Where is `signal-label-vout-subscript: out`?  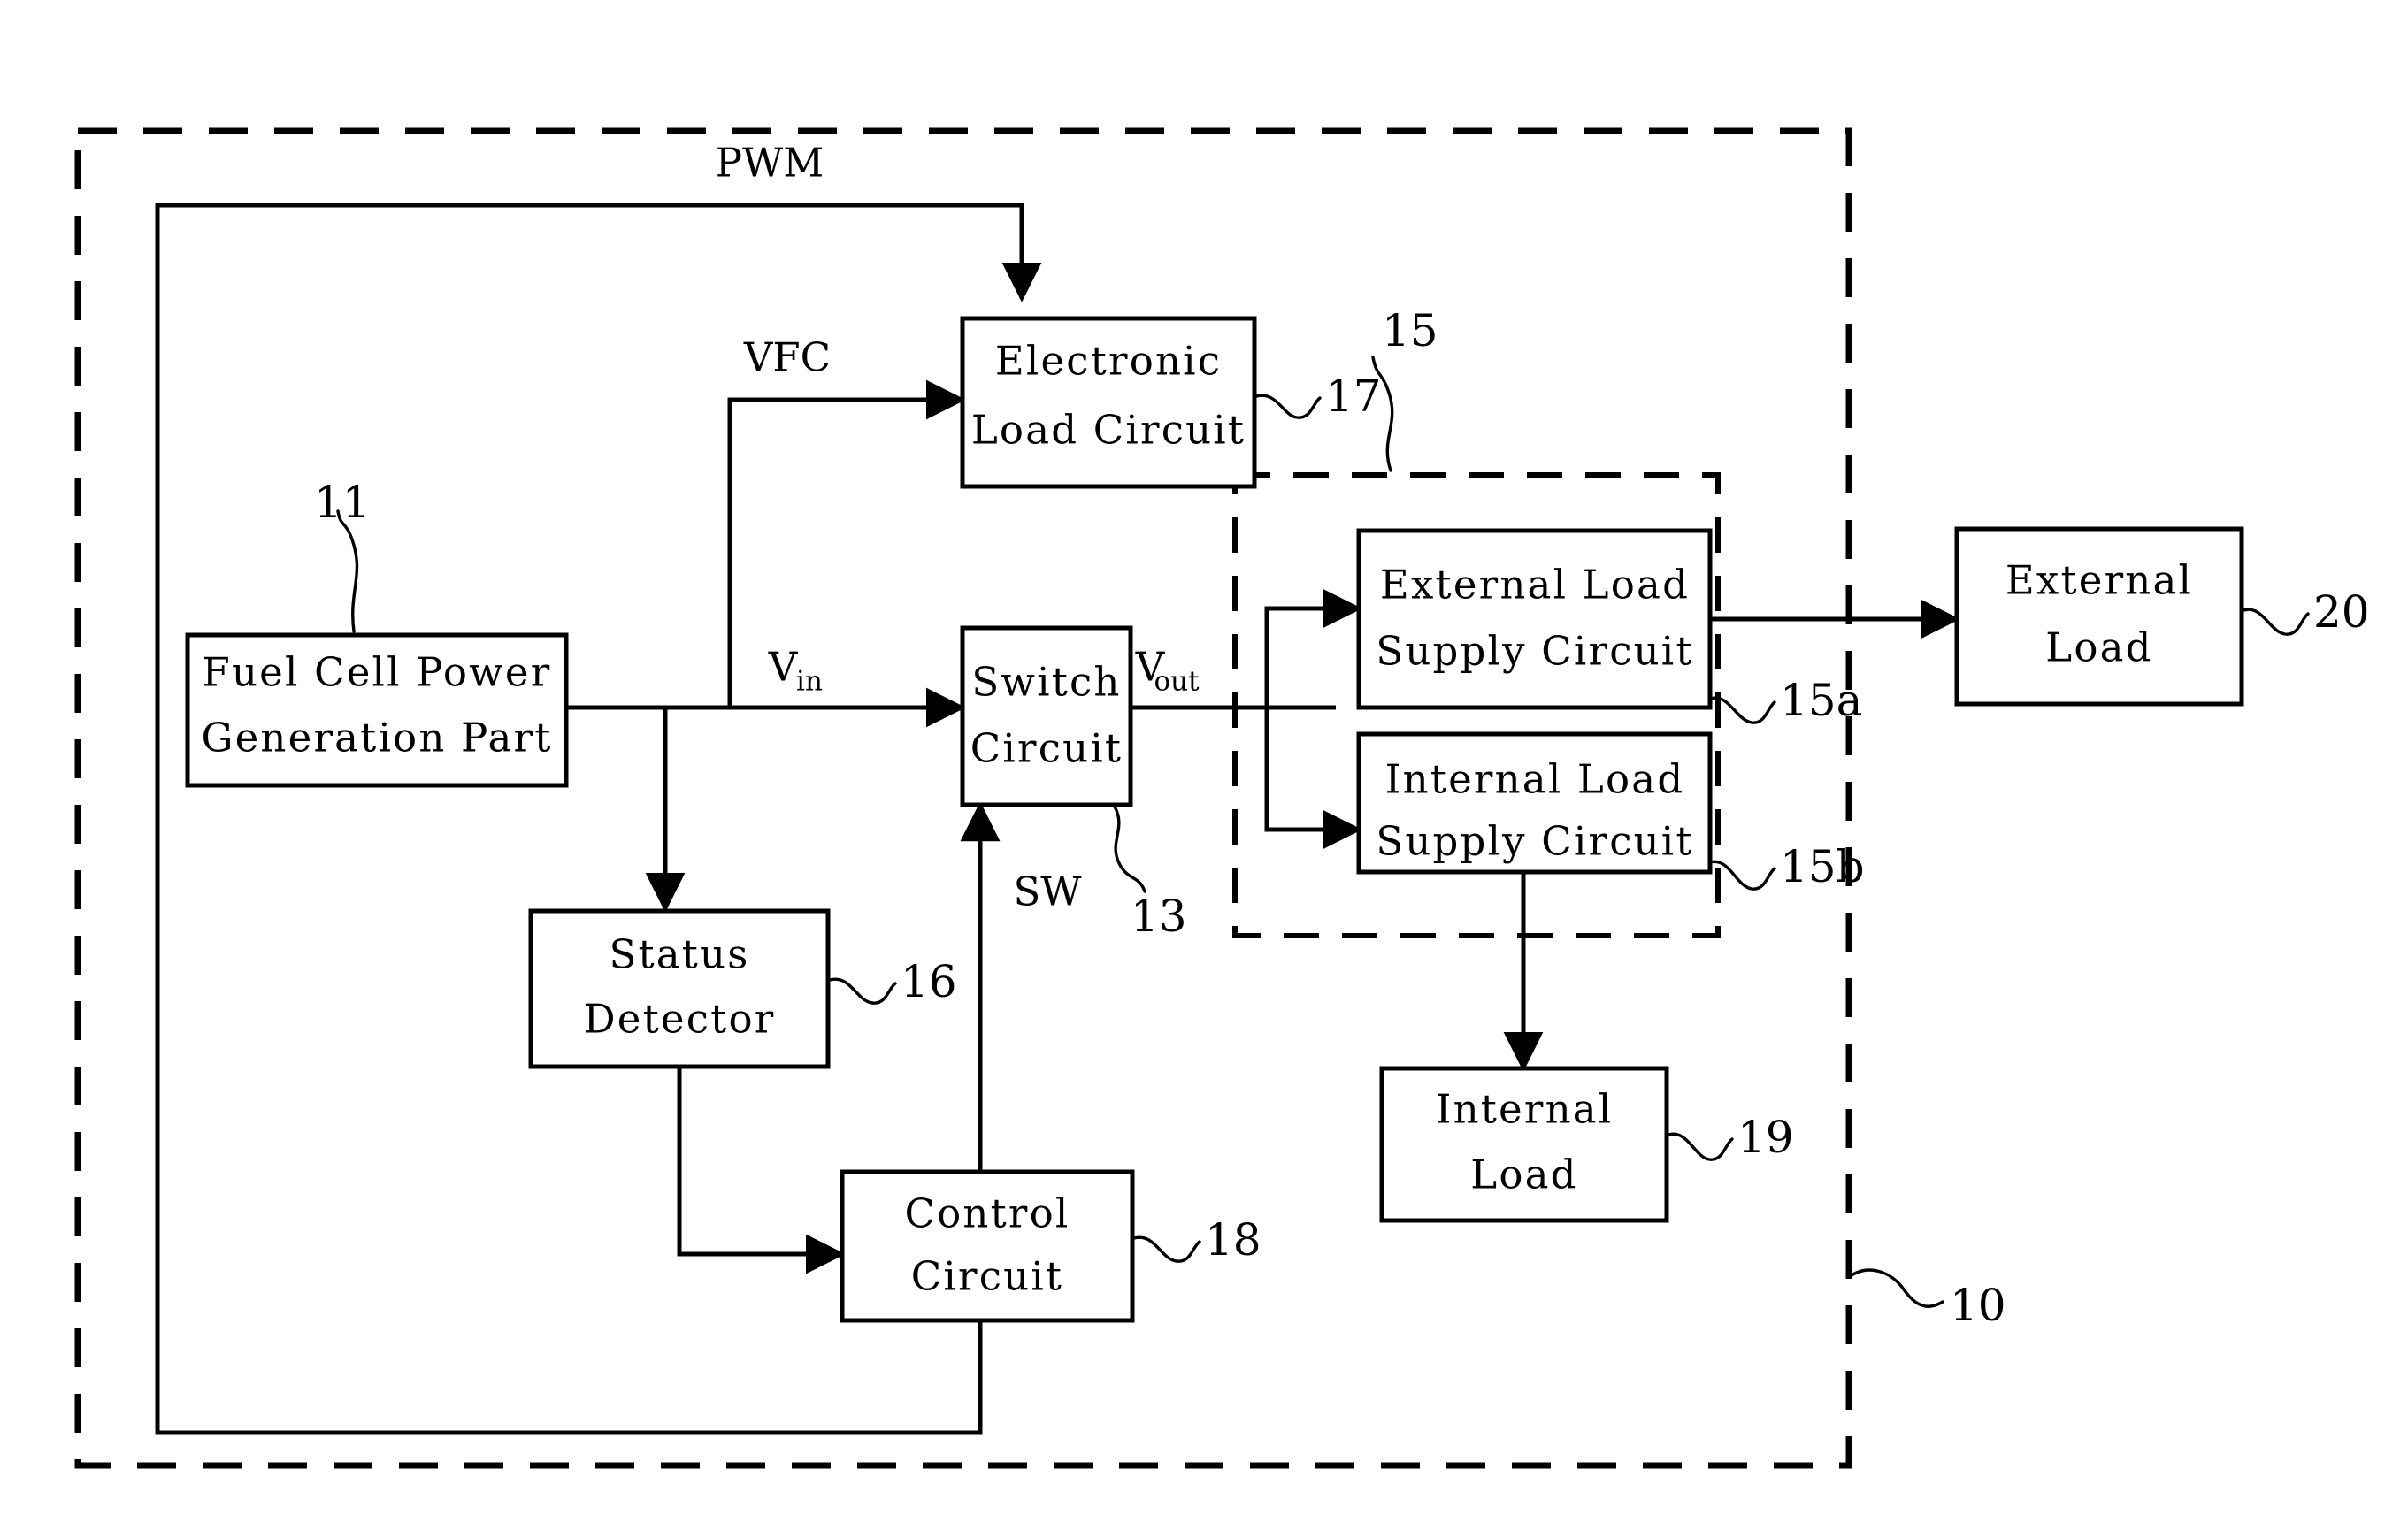 signal-label-vout-subscript: out is located at coordinates (1177, 682).